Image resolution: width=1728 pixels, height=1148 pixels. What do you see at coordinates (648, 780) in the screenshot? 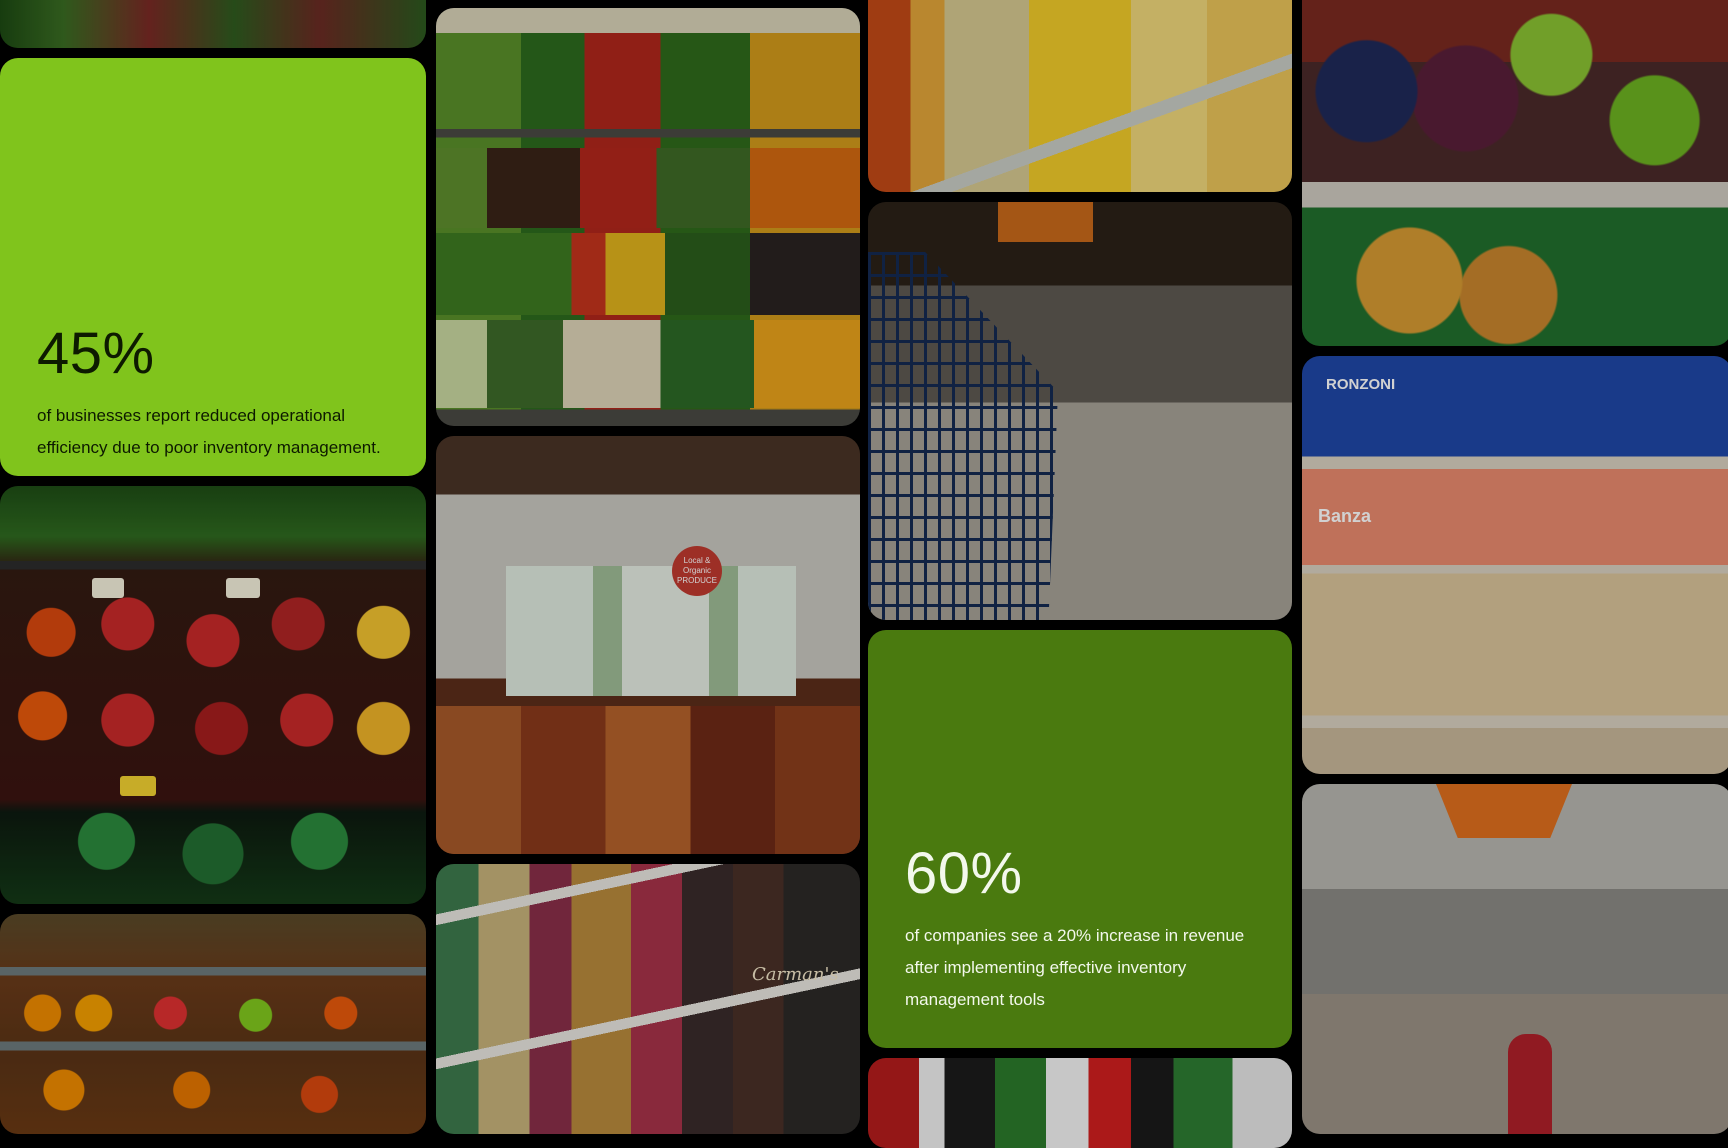
I see `produce-tables` at bounding box center [648, 780].